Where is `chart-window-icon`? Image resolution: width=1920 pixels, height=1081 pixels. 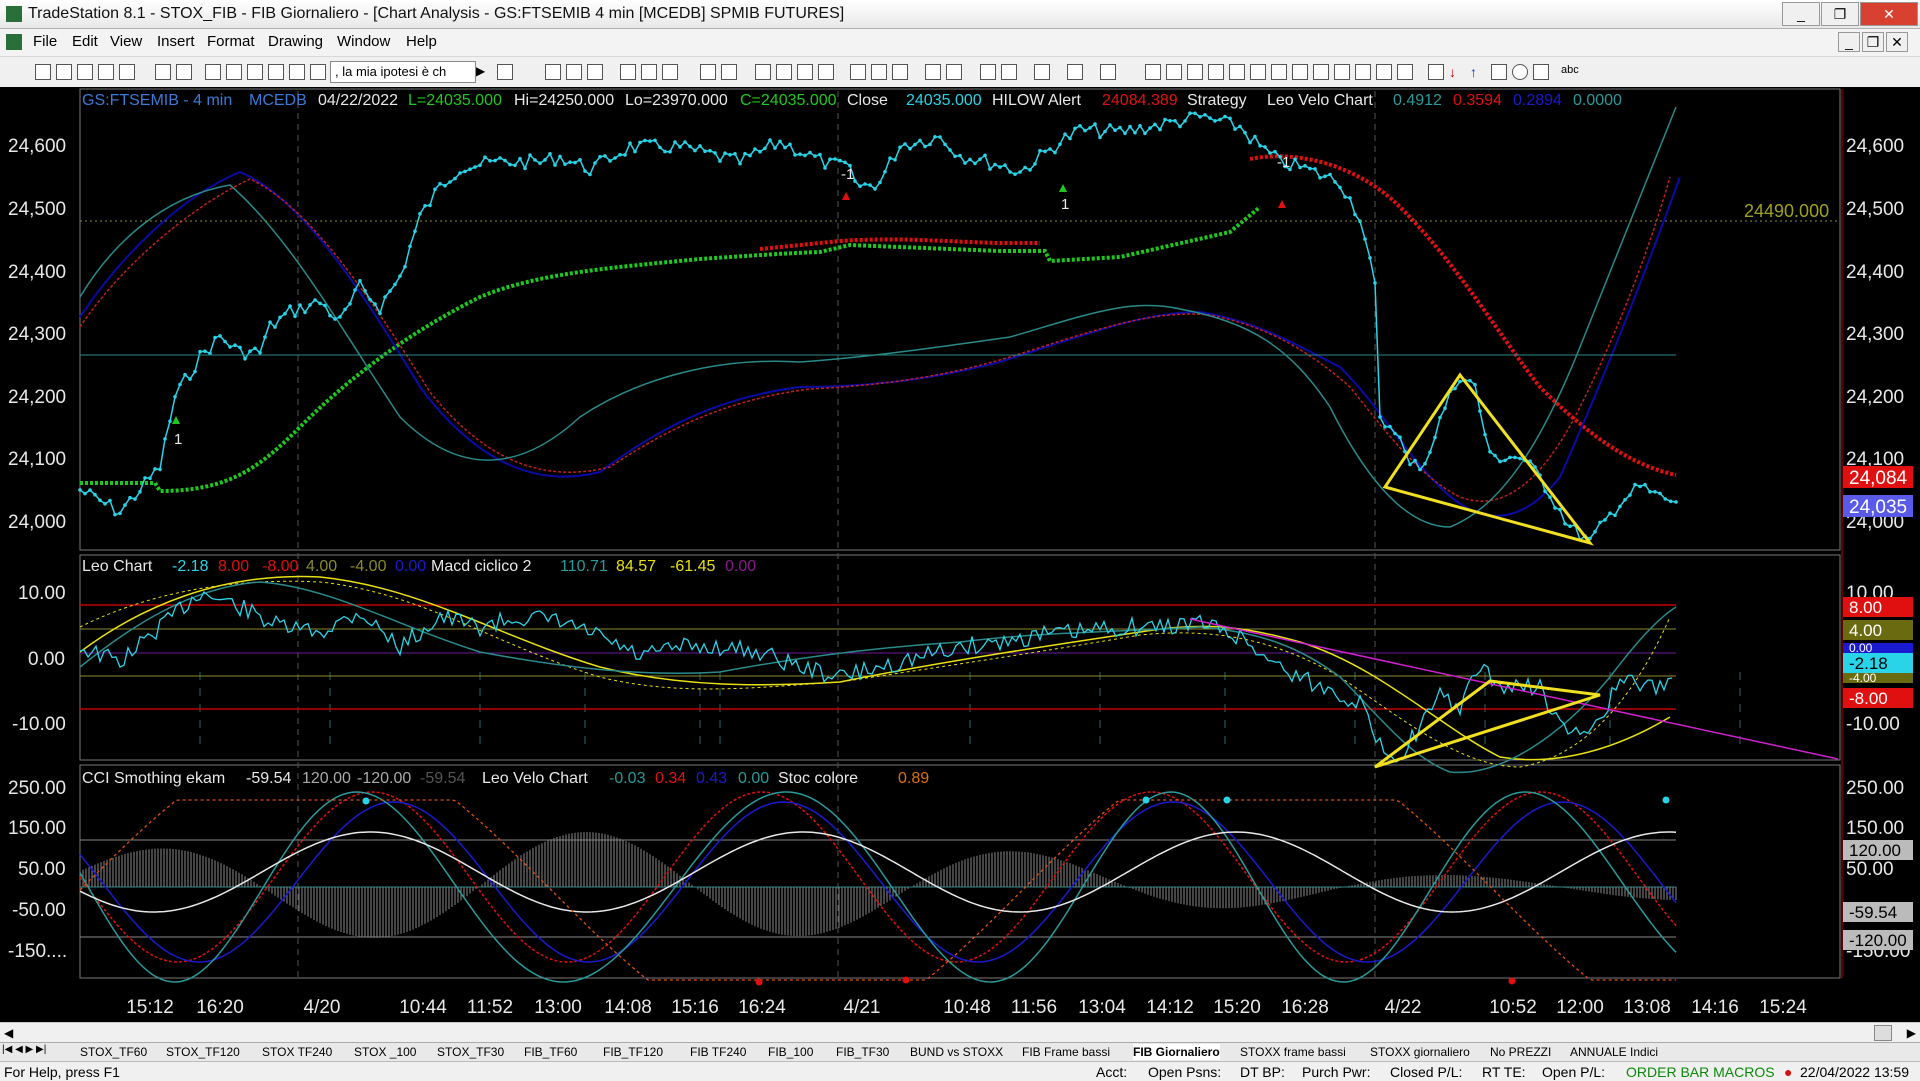
chart-window-icon is located at coordinates (14, 42).